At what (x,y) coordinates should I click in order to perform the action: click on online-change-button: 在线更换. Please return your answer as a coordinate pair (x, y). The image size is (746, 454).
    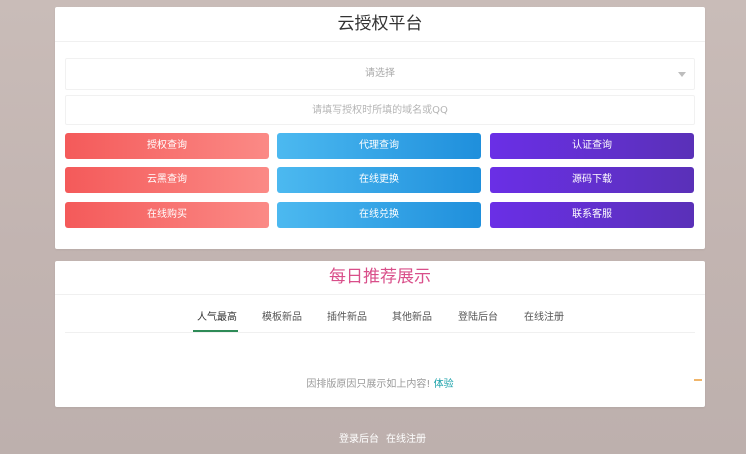
    Looking at the image, I should click on (379, 180).